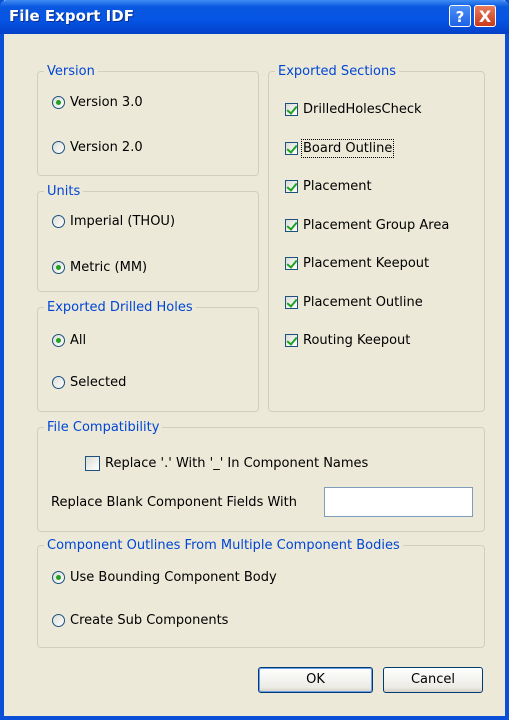 This screenshot has height=720, width=509. Describe the element at coordinates (362, 109) in the screenshot. I see `section-label: DrilledHolesCheck` at that location.